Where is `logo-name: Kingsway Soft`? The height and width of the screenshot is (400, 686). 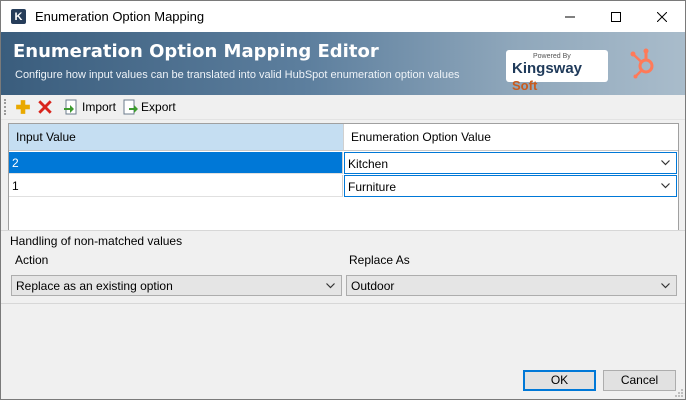
logo-name: Kingsway Soft is located at coordinates (560, 77).